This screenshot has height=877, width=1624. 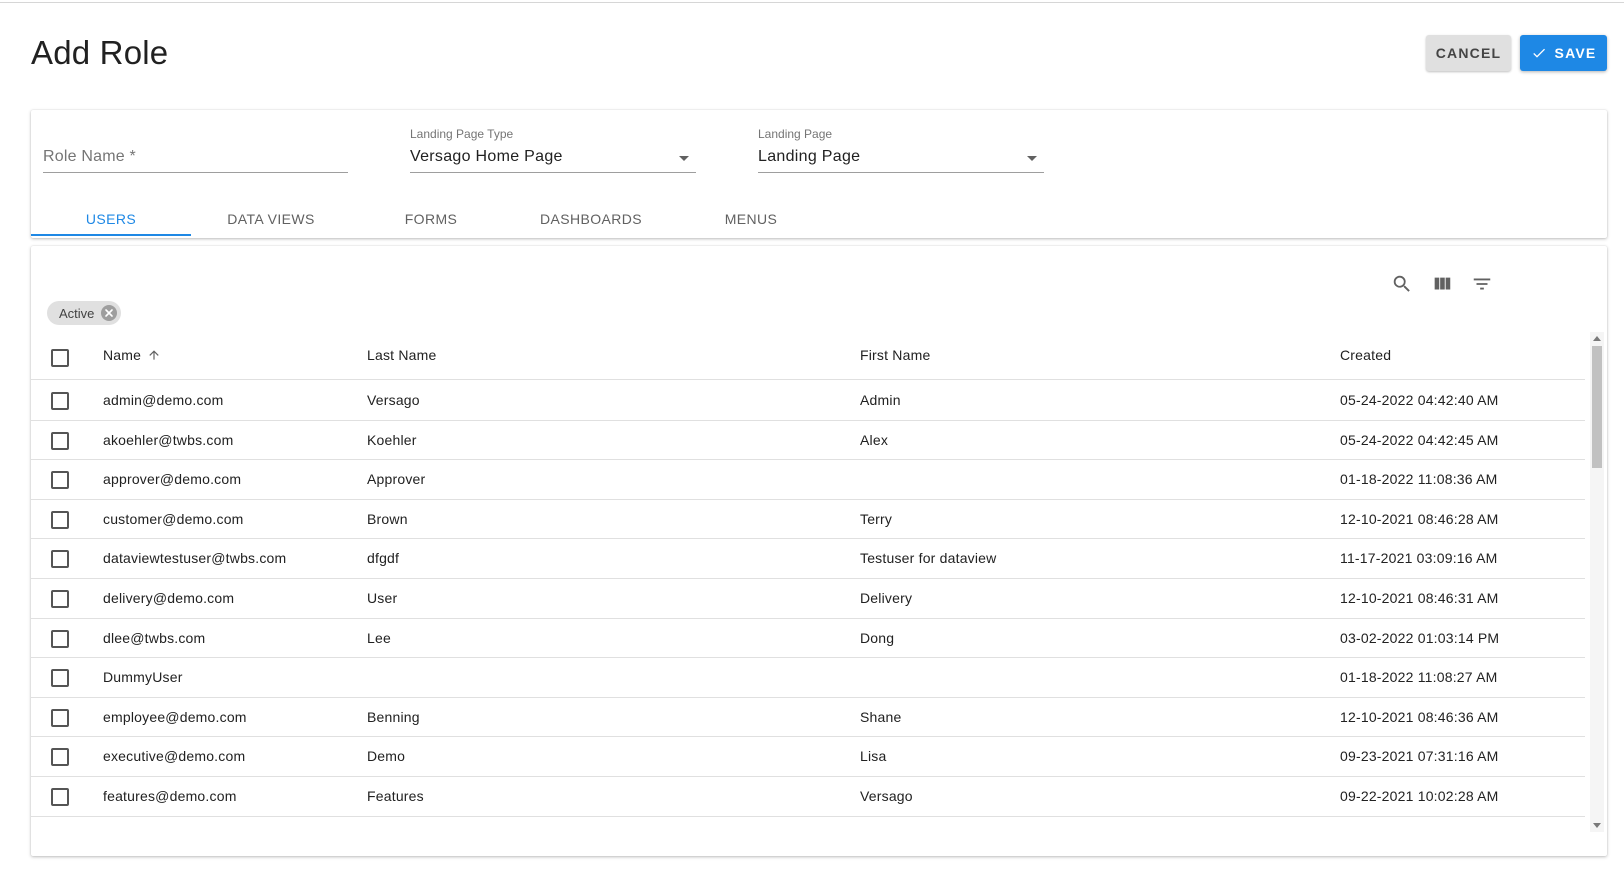 What do you see at coordinates (1482, 284) in the screenshot?
I see `filter-icon` at bounding box center [1482, 284].